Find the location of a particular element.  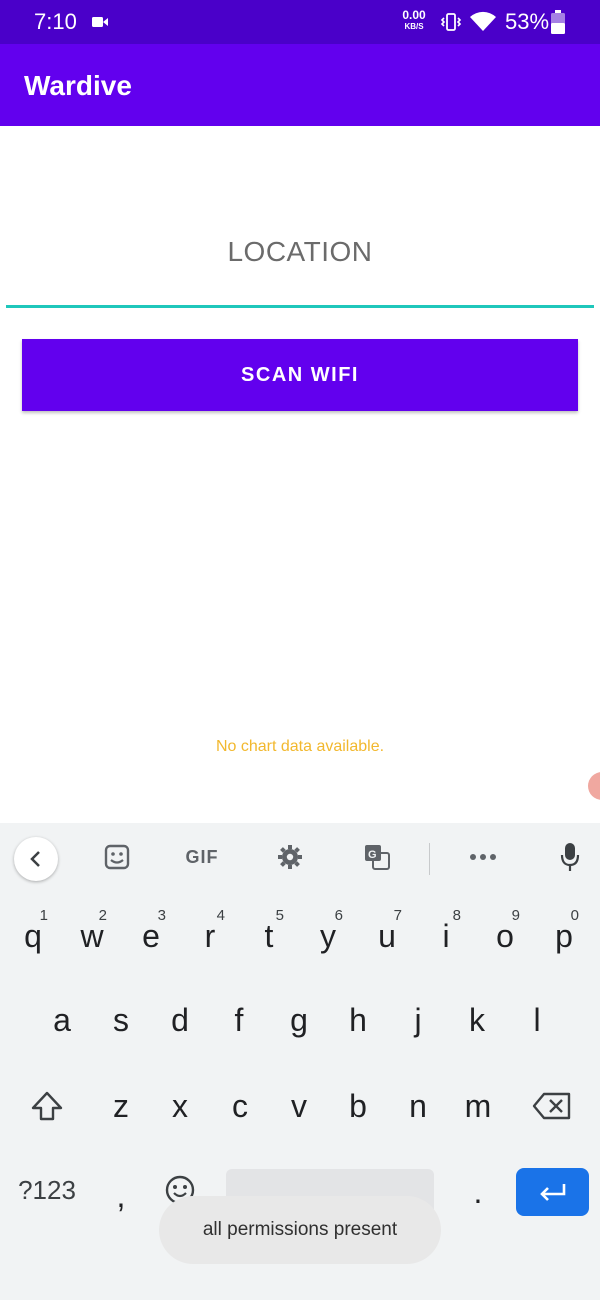

key-q: q1 is located at coordinates (33, 936).